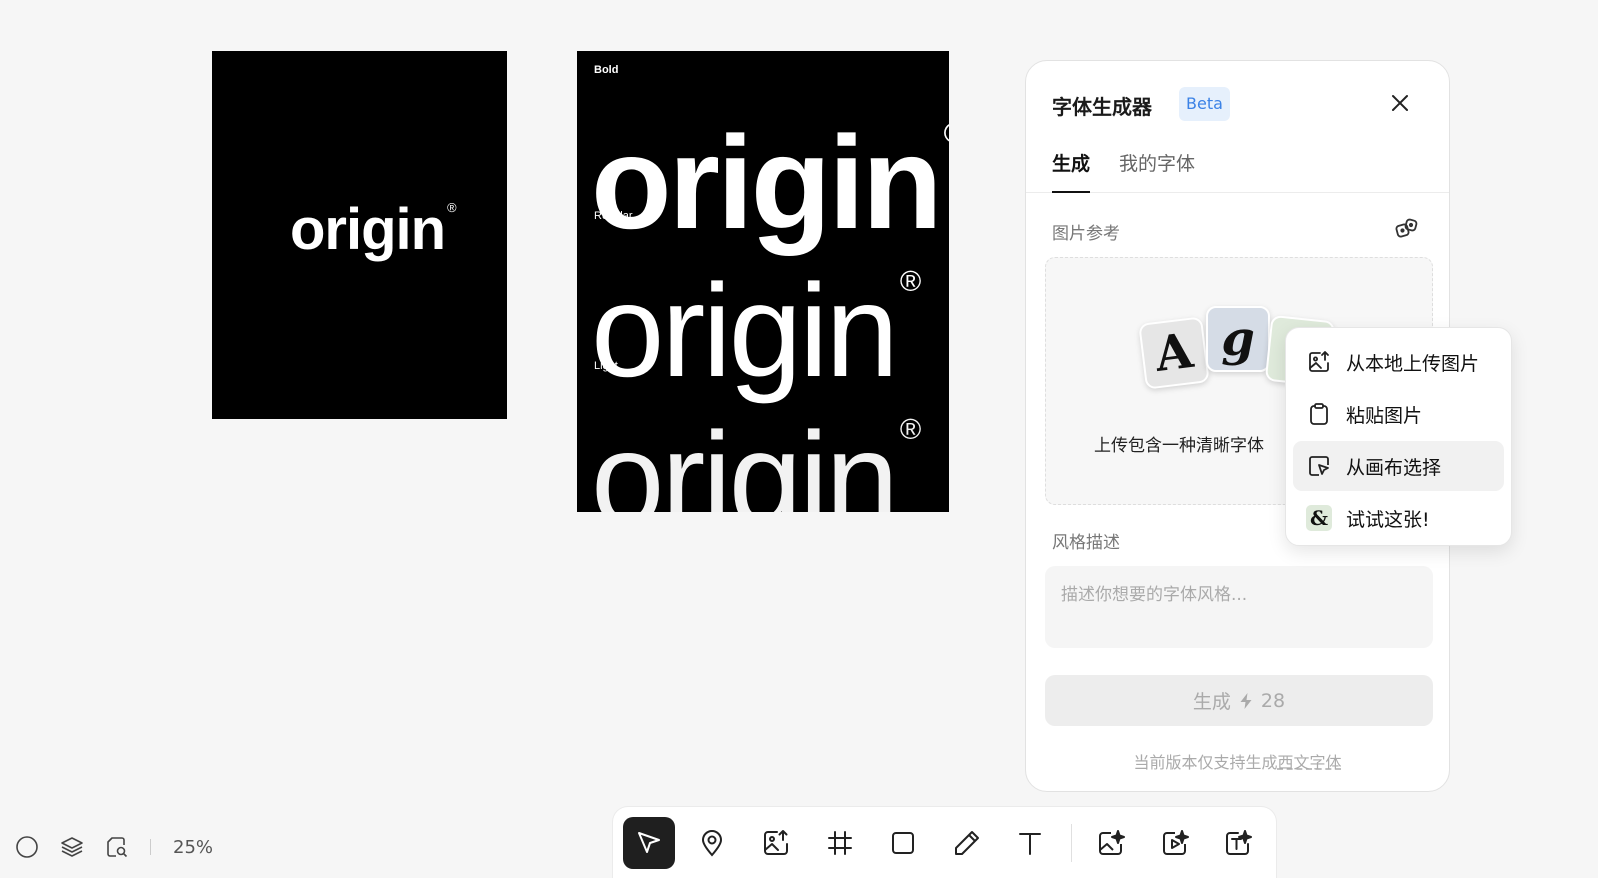 The image size is (1598, 878). I want to click on pencil-icon, so click(966, 842).